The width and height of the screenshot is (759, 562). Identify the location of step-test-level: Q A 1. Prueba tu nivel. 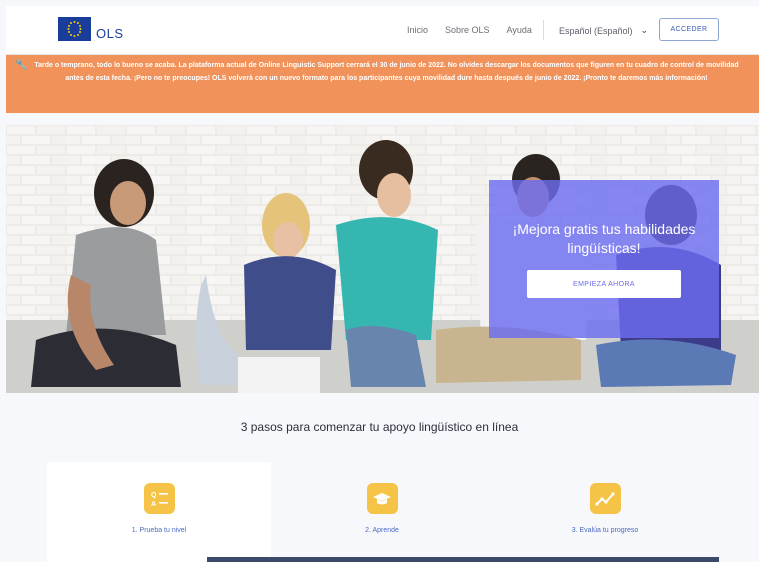
(159, 508).